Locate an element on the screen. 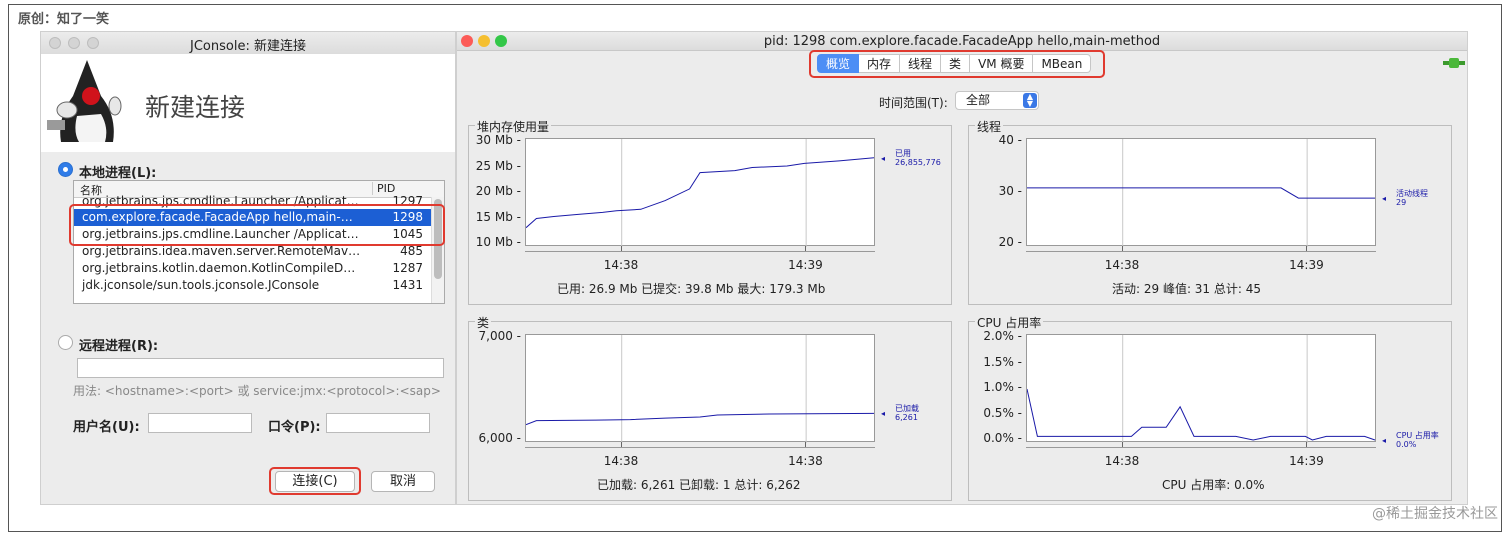 The image size is (1512, 537). legend-series-name: 活动线程 is located at coordinates (1412, 194).